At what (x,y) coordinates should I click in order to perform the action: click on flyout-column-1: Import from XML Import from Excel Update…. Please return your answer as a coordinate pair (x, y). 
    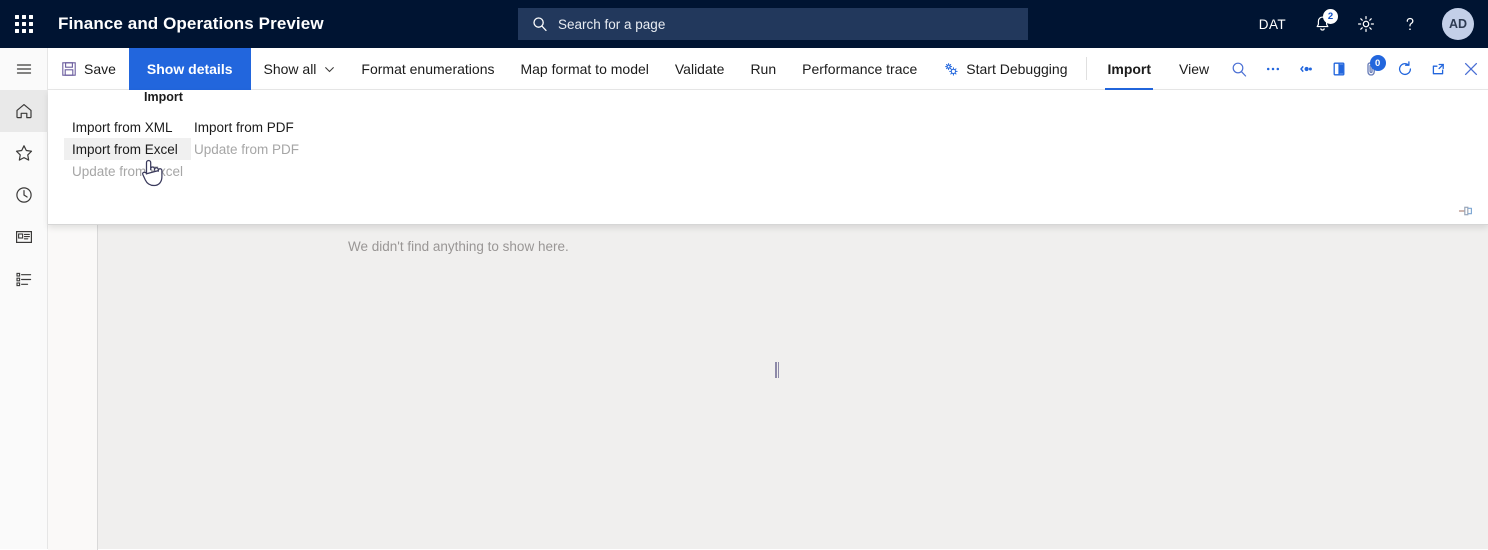
    Looking at the image, I should click on (128, 149).